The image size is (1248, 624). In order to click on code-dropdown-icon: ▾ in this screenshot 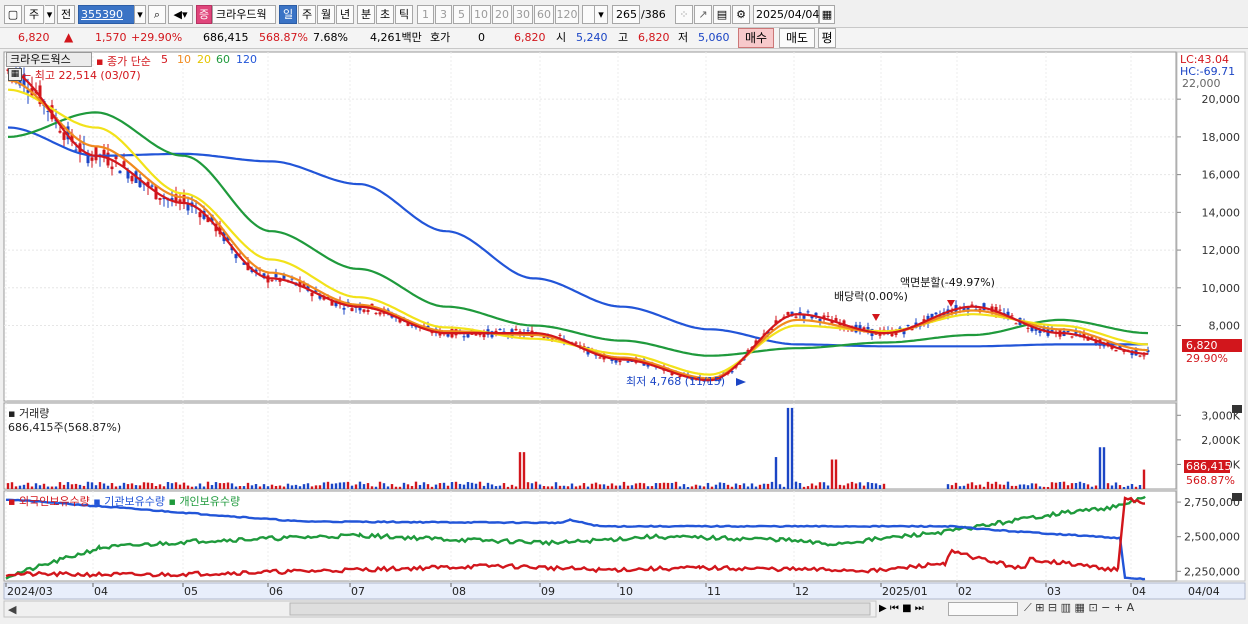, I will do `click(140, 14)`.